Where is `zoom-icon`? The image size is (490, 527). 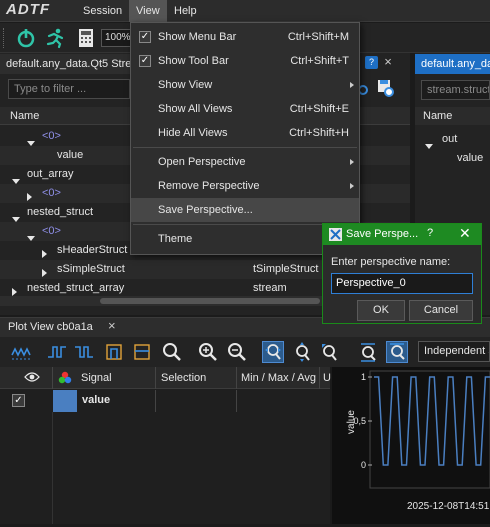
zoom-icon is located at coordinates (172, 352).